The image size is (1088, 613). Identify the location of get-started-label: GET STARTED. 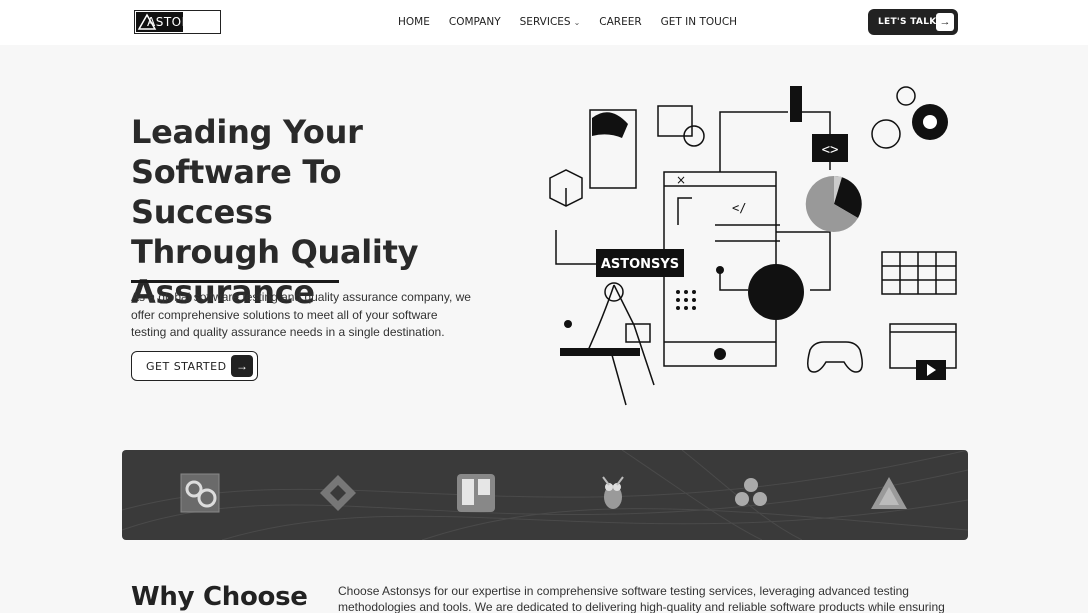
(186, 366).